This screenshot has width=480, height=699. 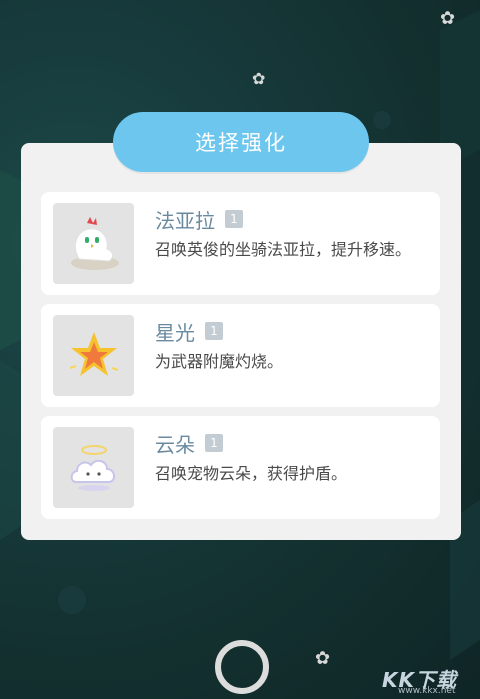 I want to click on option-header: 法亚拉 1, so click(x=199, y=219).